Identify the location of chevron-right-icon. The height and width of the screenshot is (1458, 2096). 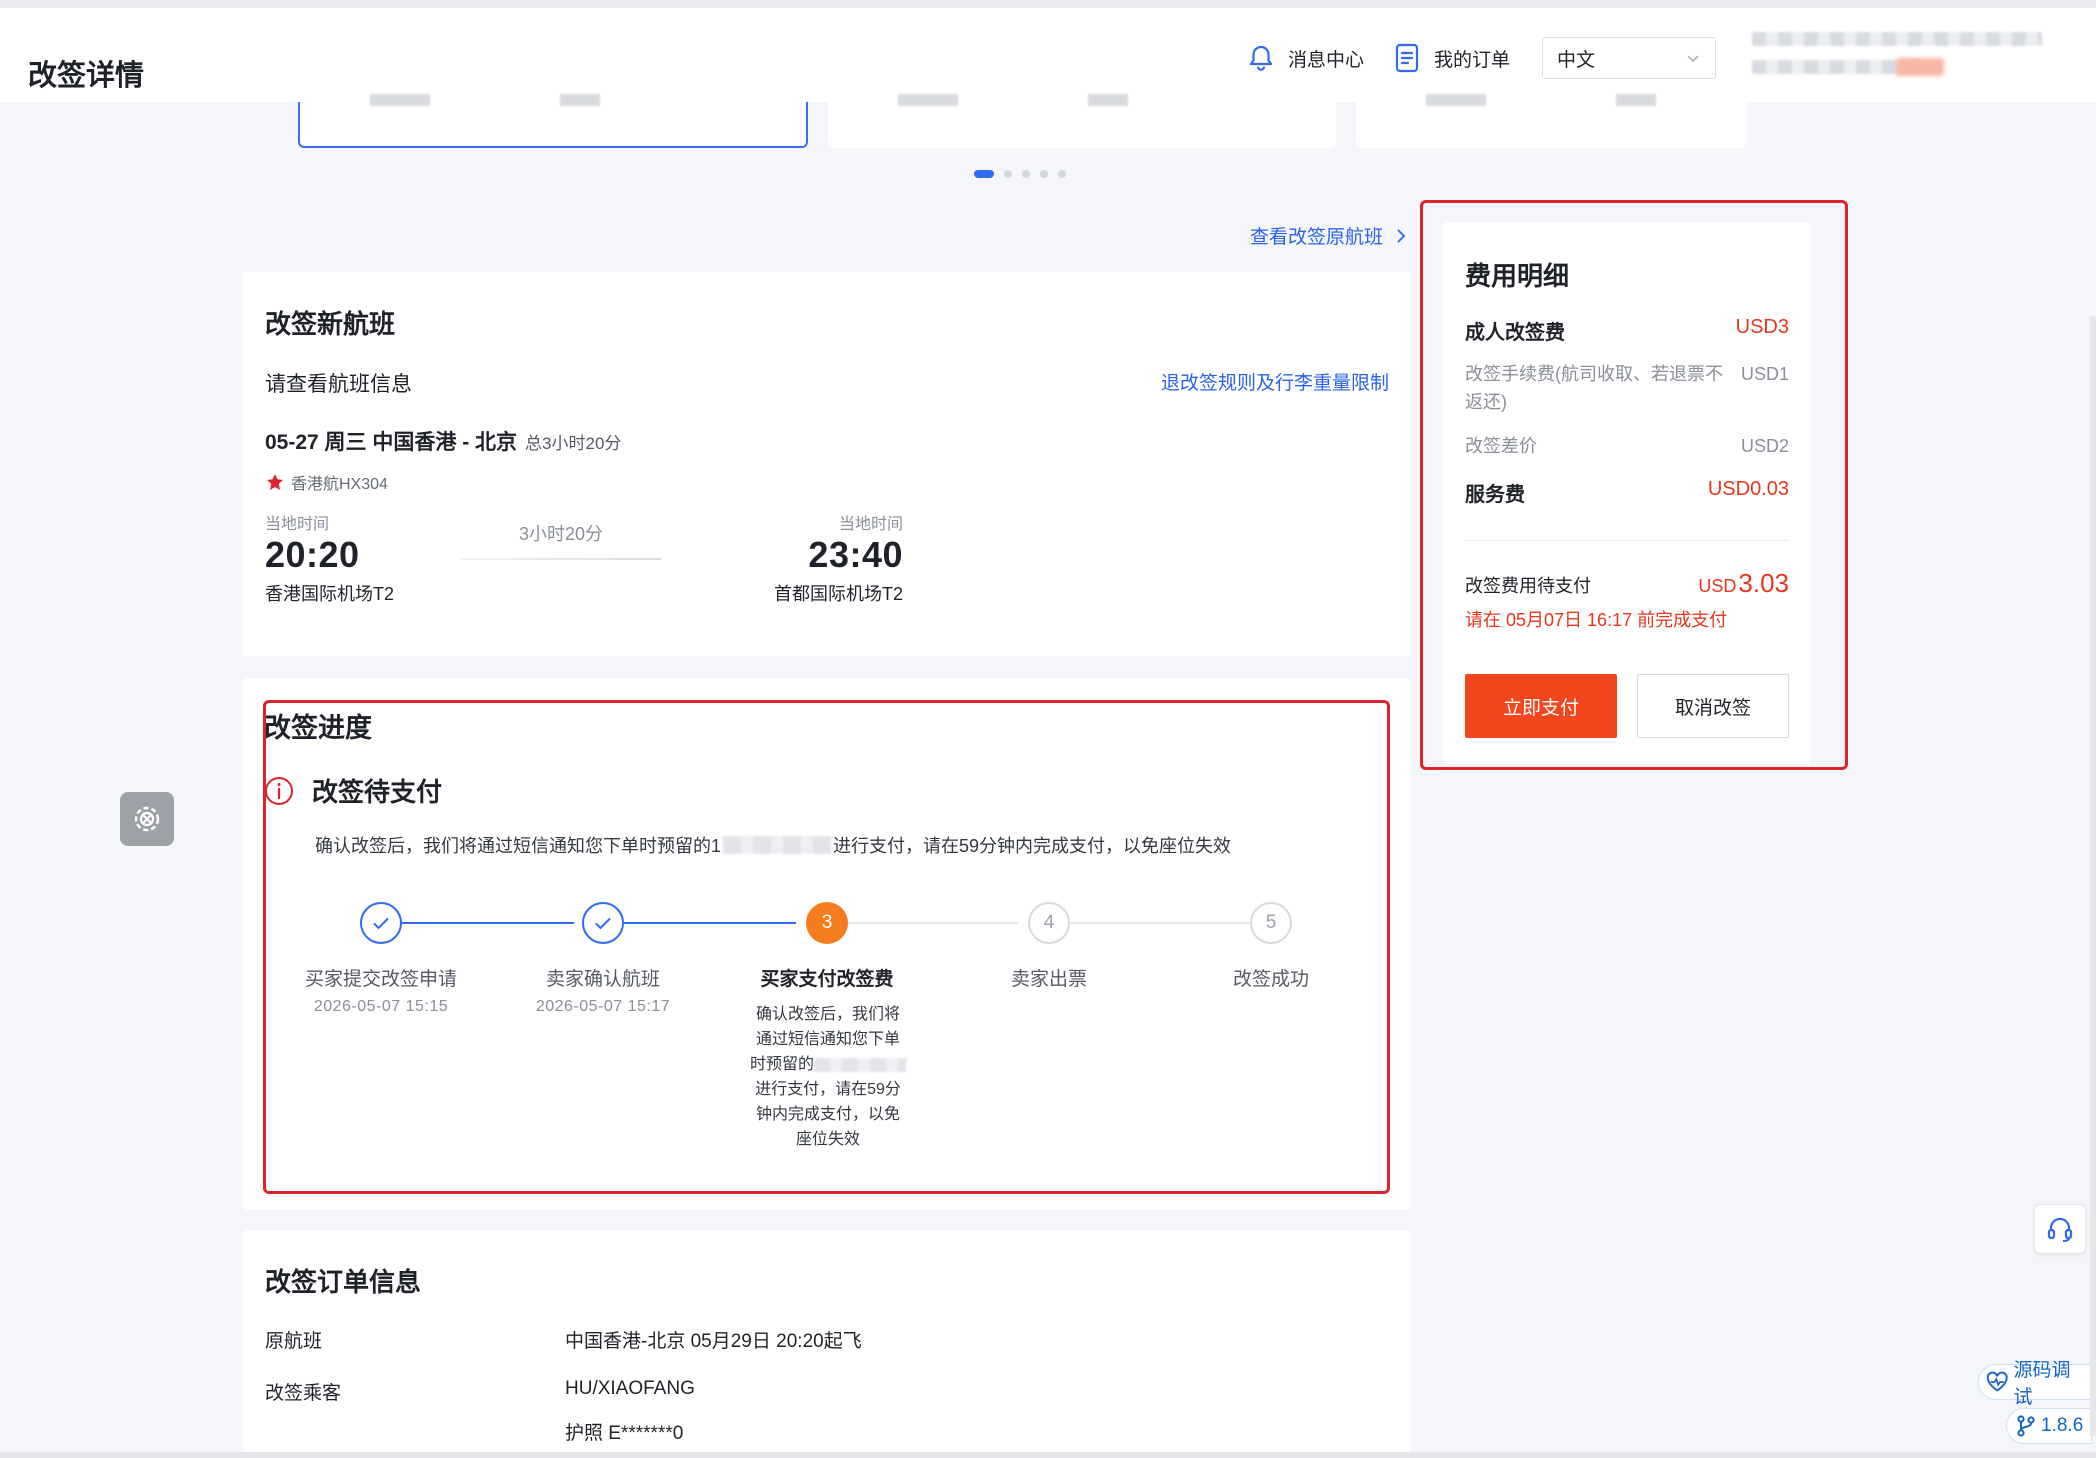
(1401, 235).